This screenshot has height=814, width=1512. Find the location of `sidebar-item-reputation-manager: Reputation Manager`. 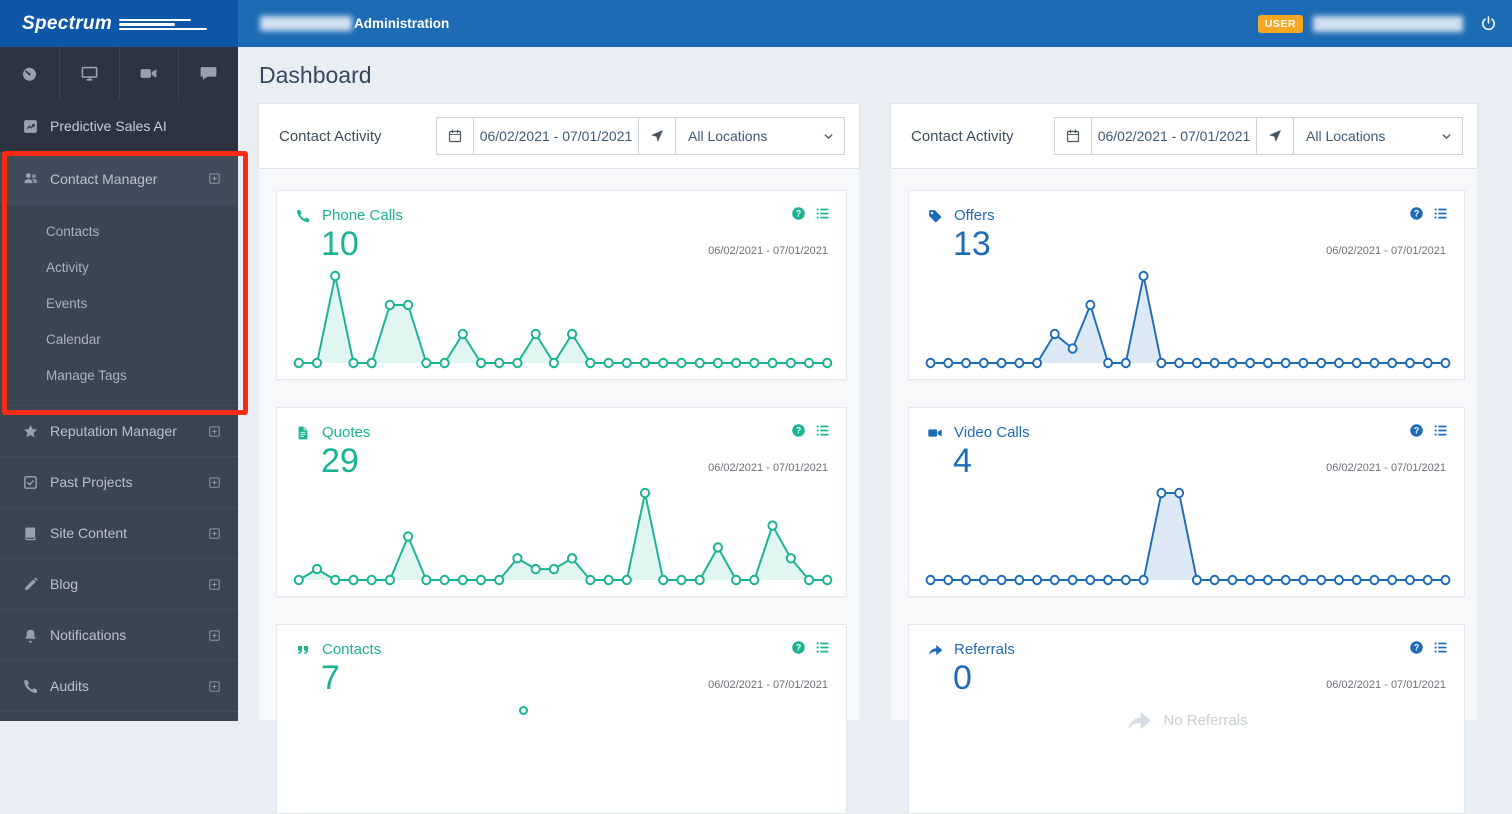

sidebar-item-reputation-manager: Reputation Manager is located at coordinates (119, 430).